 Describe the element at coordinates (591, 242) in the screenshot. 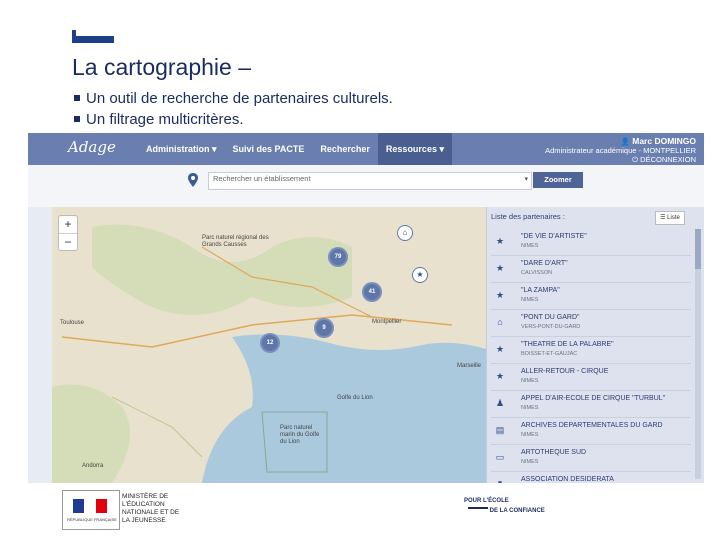

I see `partner-item: ★ "DE VIE D'ARTISTE" NIMES` at that location.